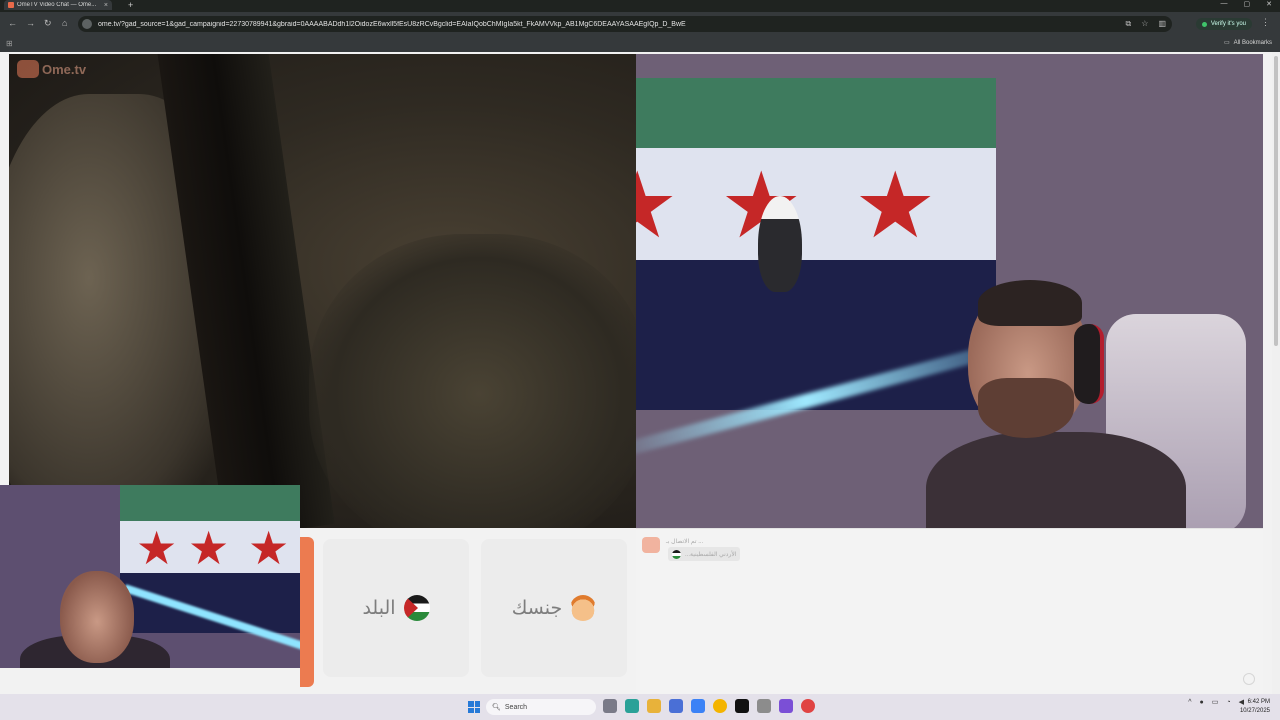 The image size is (1280, 720). I want to click on taskbar-clock: 6:42 PM 10/27/2025, so click(1255, 707).